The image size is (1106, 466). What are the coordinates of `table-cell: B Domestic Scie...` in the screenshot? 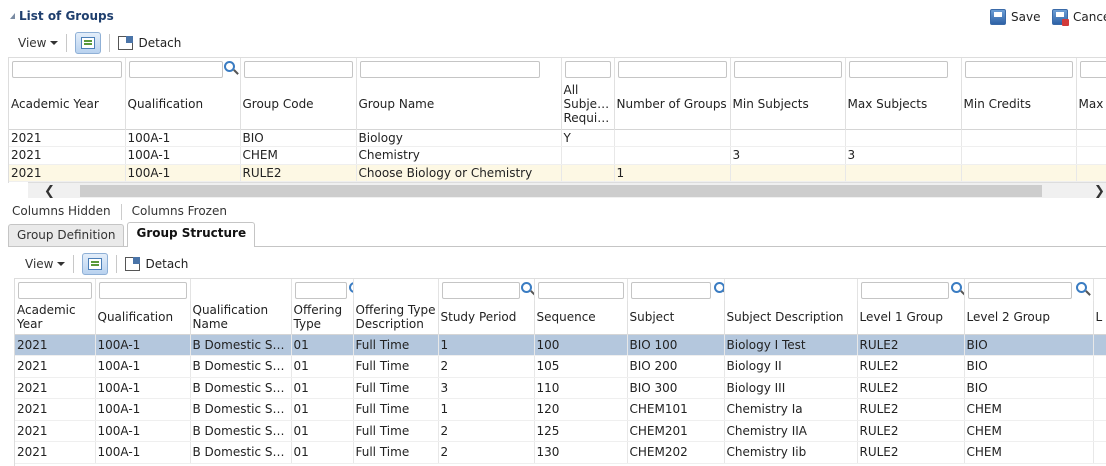 It's located at (241, 452).